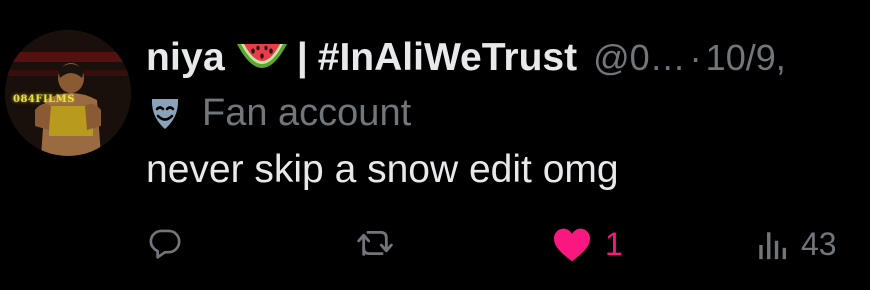 The image size is (870, 290). What do you see at coordinates (307, 113) in the screenshot?
I see `account-label-text: Fan account` at bounding box center [307, 113].